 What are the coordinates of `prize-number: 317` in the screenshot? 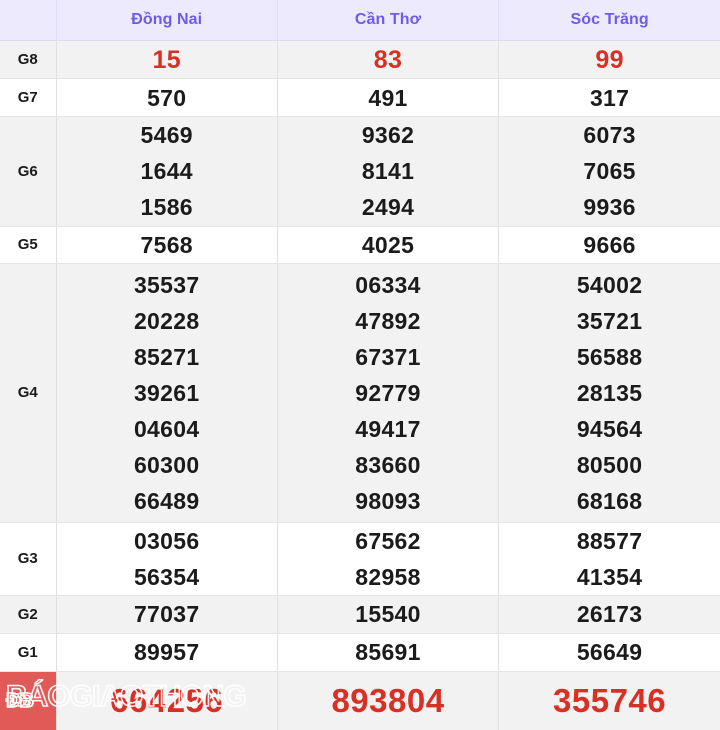 It's located at (609, 97).